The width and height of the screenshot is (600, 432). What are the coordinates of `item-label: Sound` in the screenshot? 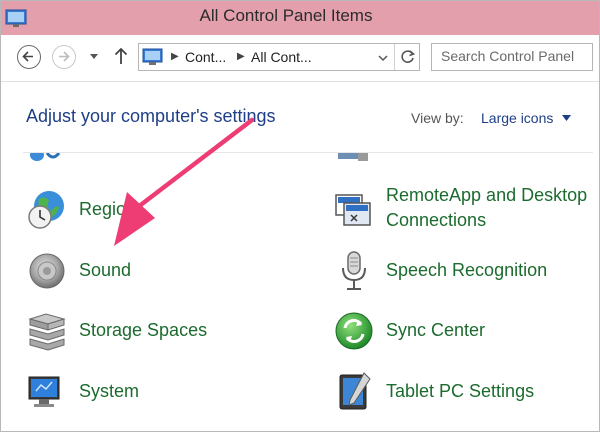 It's located at (105, 270).